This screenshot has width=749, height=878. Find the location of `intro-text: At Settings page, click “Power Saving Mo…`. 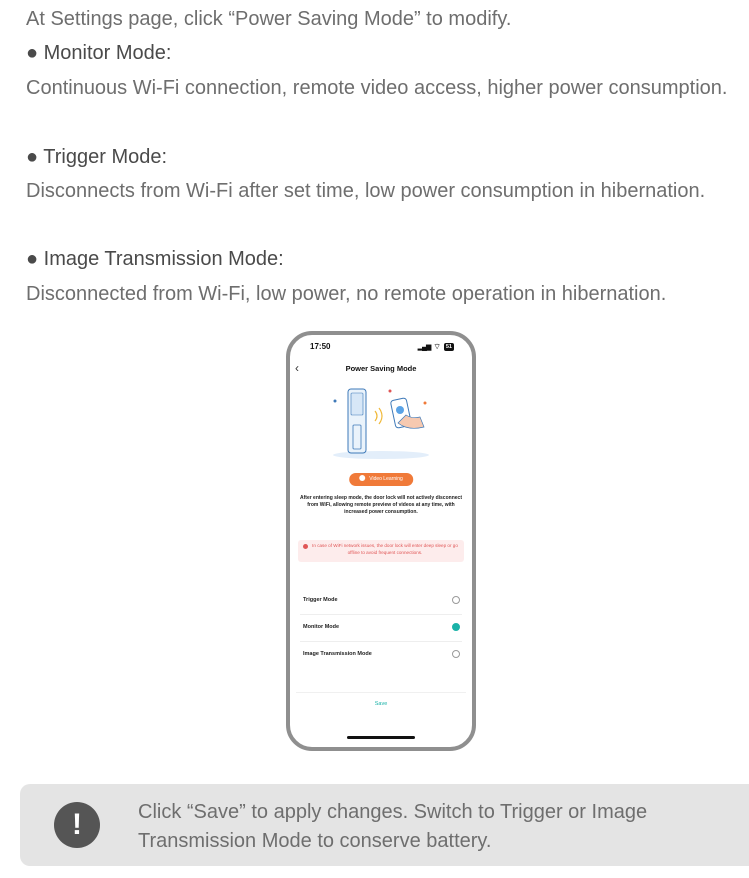

intro-text: At Settings page, click “Power Saving Mo… is located at coordinates (269, 19).